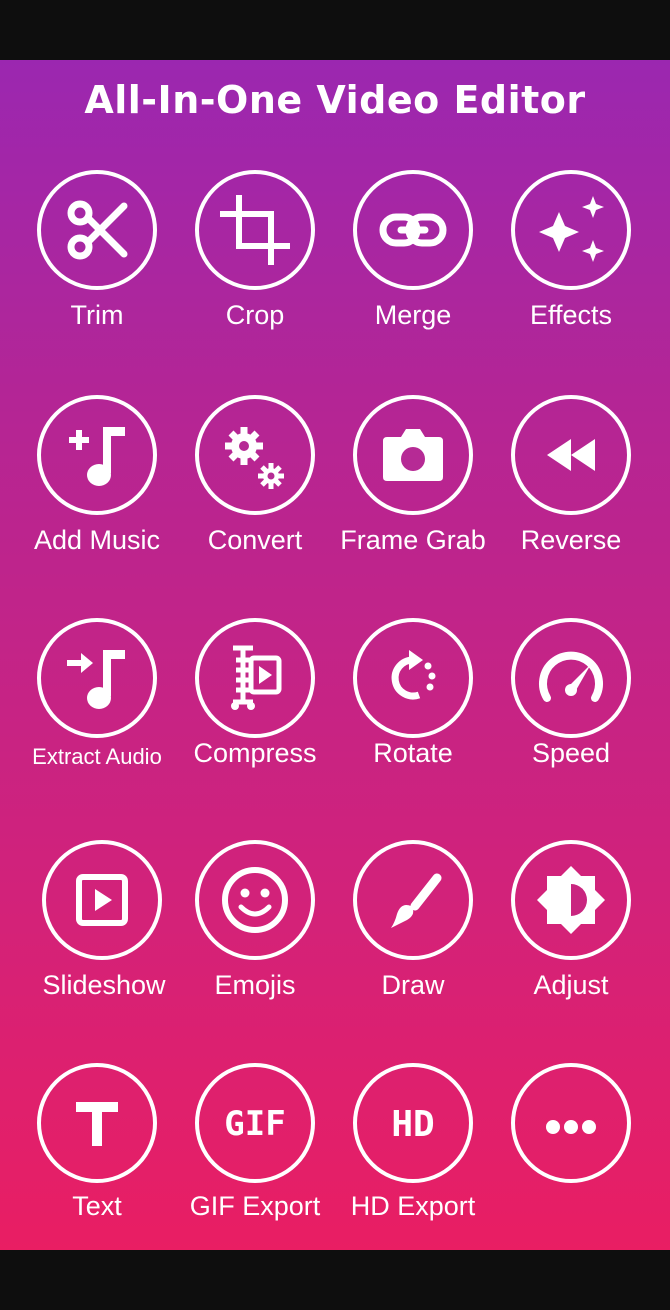 This screenshot has width=670, height=1310. What do you see at coordinates (255, 900) in the screenshot?
I see `smiley-icon` at bounding box center [255, 900].